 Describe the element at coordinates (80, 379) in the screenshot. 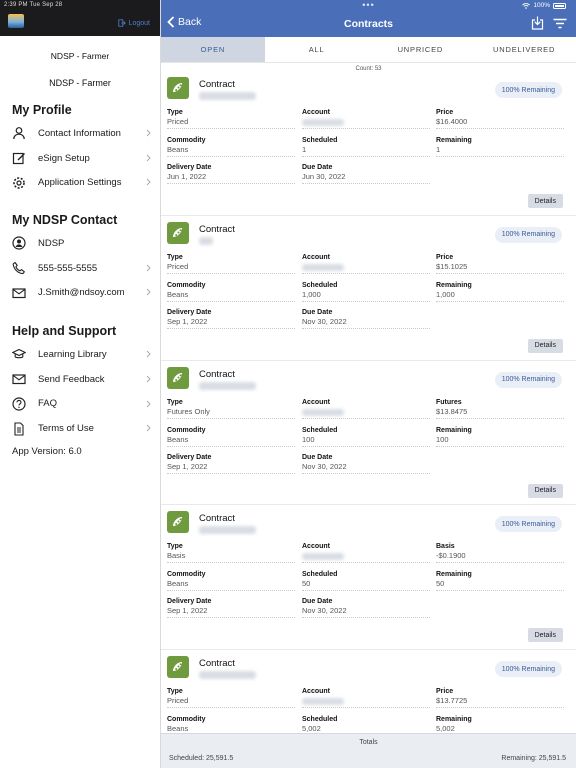

I see `menu-item-send-feedback: Send Feedback` at that location.